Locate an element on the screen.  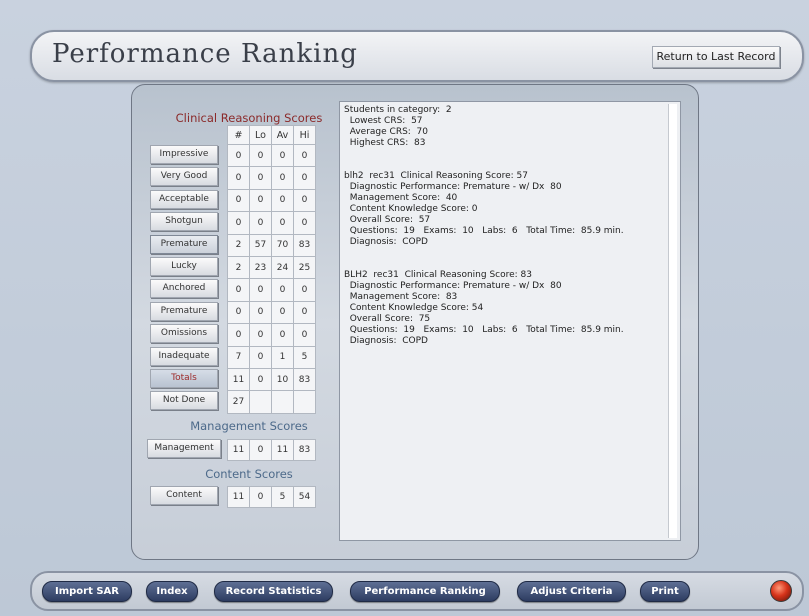
table-row: 11 0 10 83 is located at coordinates (271, 379).